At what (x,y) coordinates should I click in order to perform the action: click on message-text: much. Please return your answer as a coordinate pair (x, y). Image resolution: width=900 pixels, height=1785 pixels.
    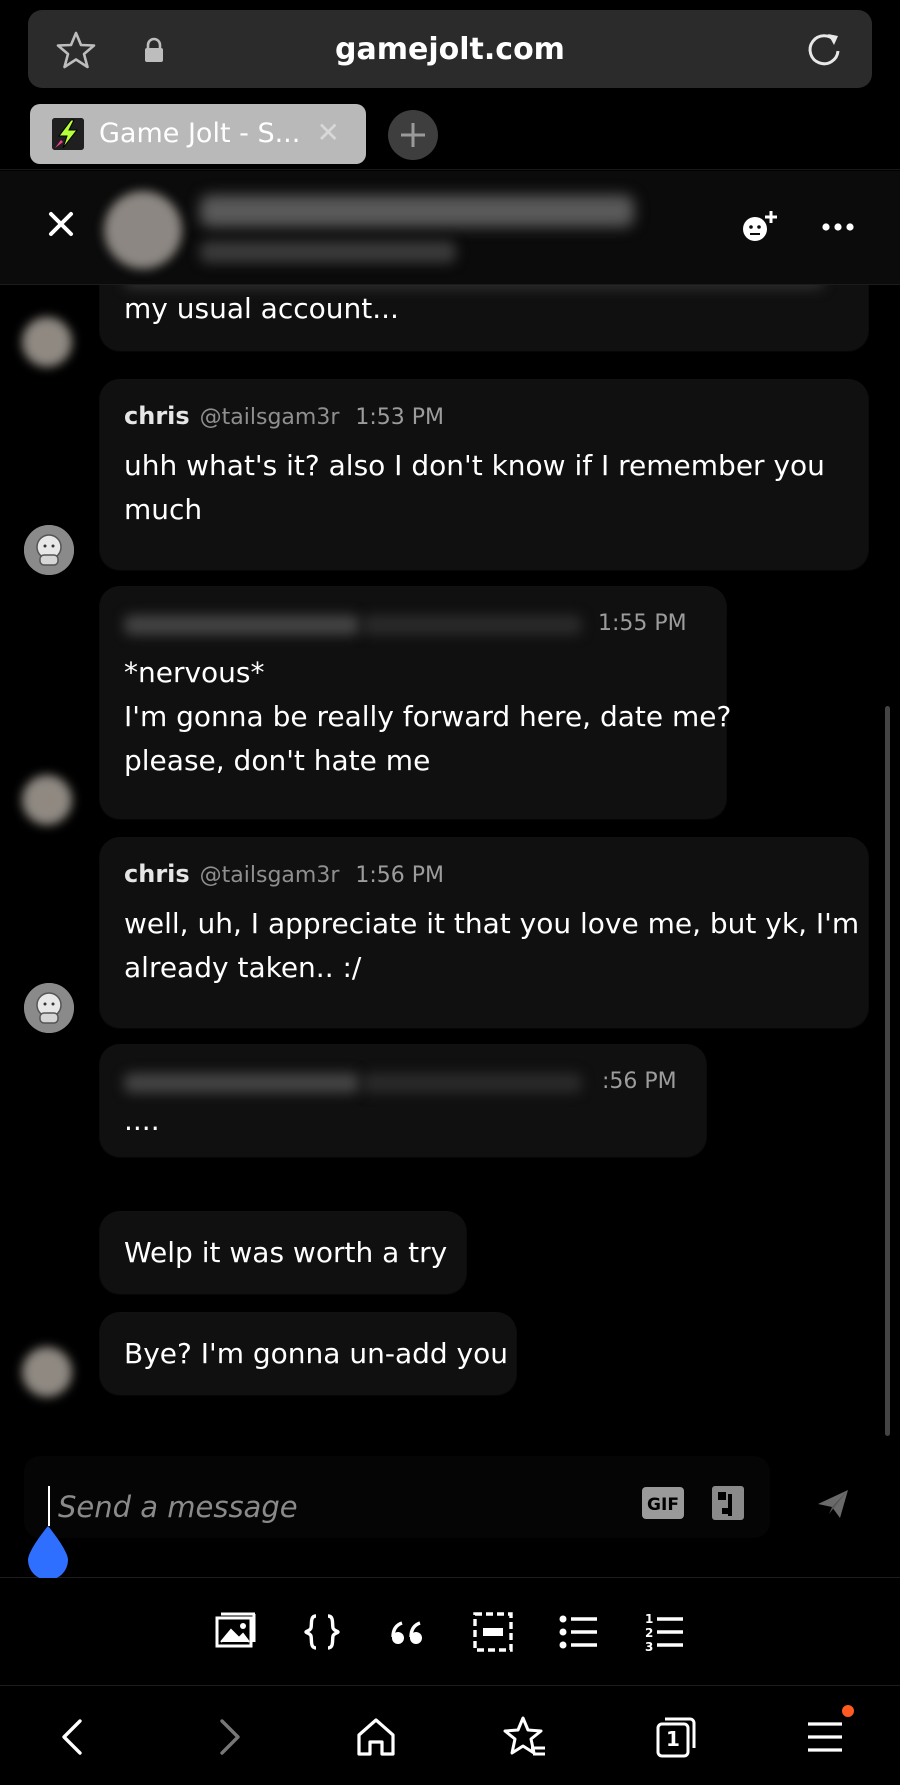
    Looking at the image, I should click on (163, 509).